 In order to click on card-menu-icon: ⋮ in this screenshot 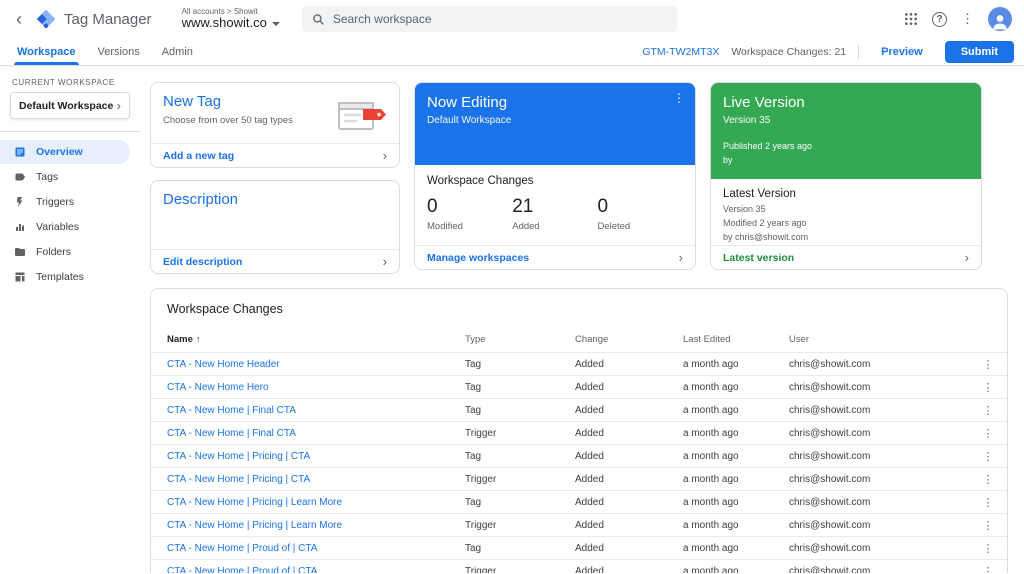, I will do `click(679, 98)`.